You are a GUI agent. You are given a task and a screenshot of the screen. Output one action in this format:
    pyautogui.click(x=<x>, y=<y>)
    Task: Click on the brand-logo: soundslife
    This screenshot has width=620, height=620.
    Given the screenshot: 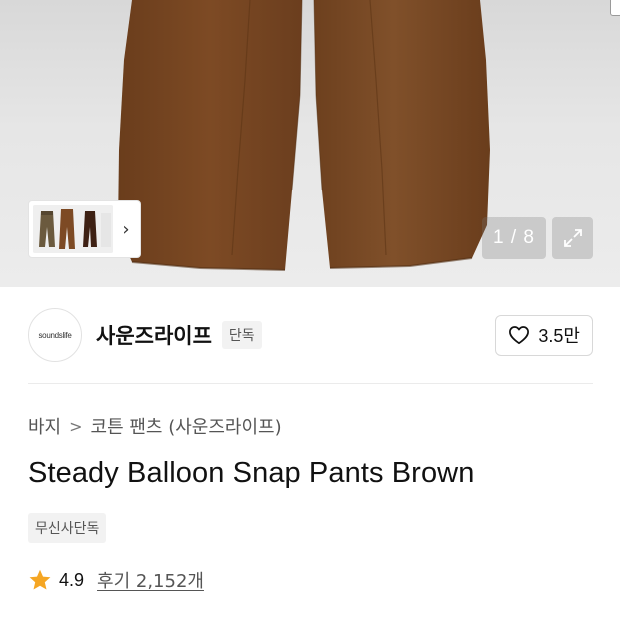 What is the action you would take?
    pyautogui.click(x=55, y=335)
    